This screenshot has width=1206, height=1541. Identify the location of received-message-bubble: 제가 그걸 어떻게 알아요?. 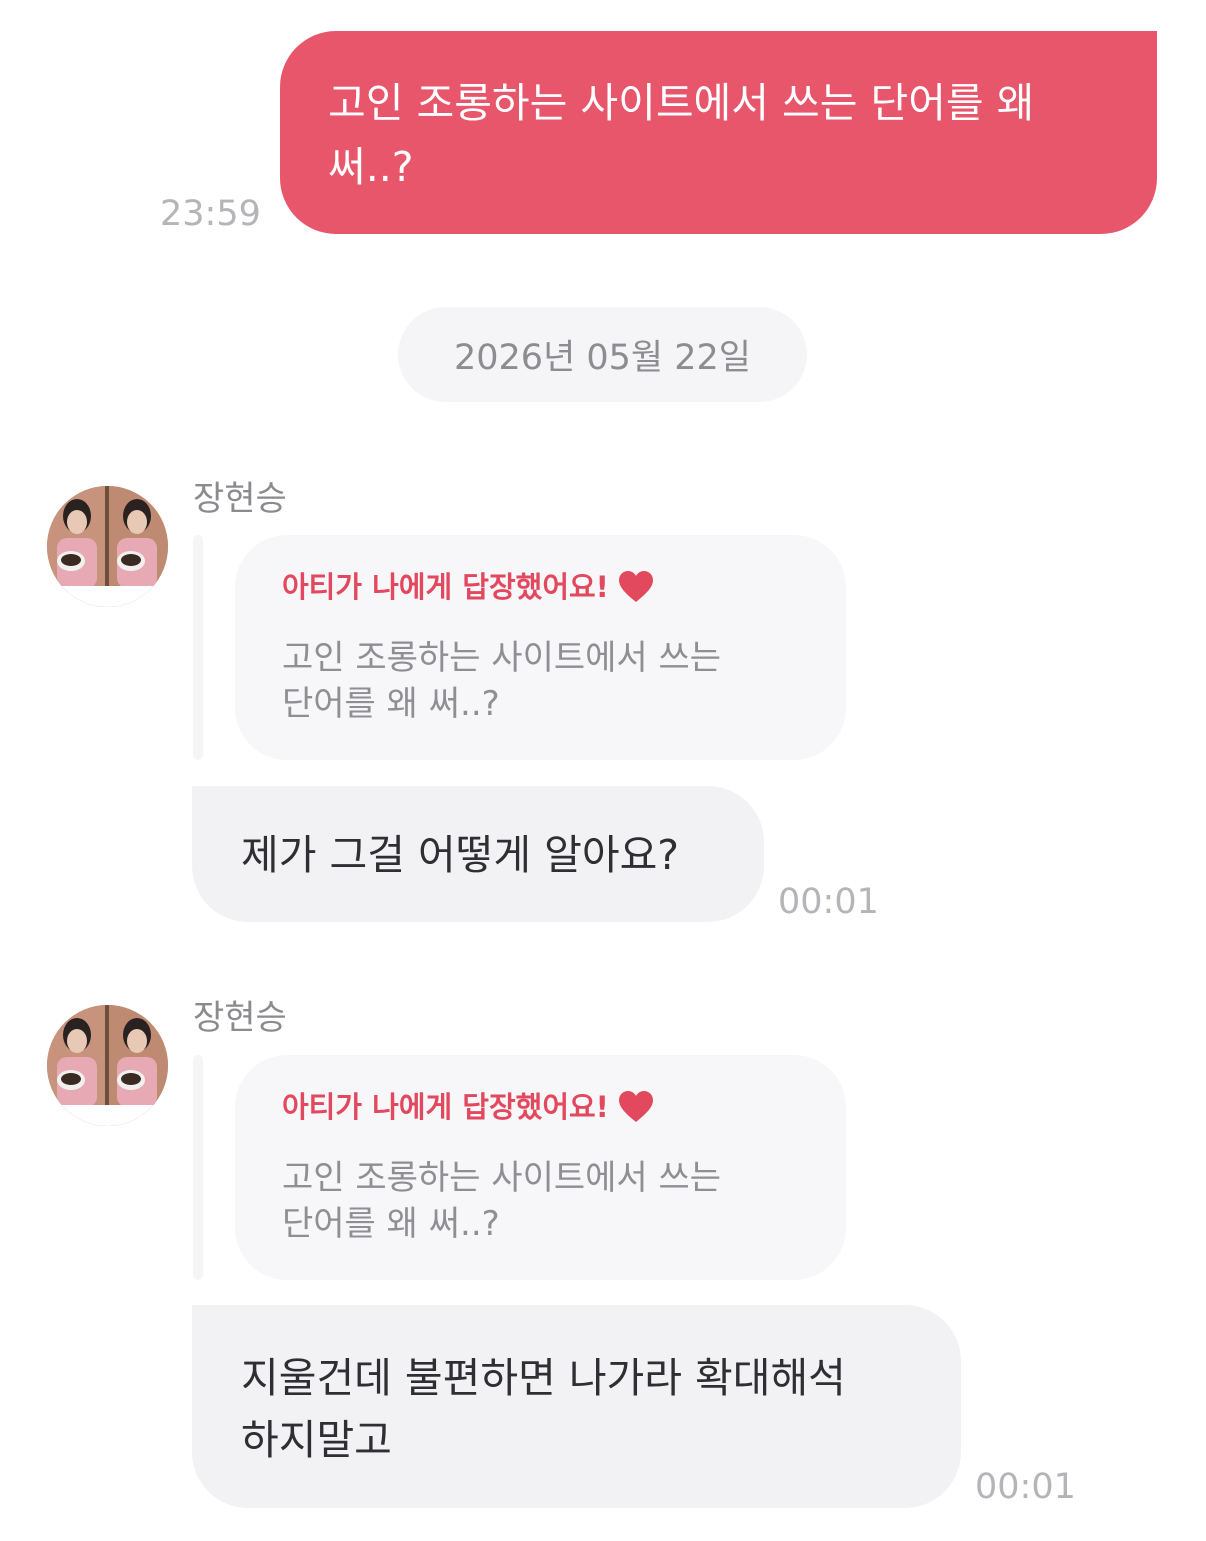
(478, 854).